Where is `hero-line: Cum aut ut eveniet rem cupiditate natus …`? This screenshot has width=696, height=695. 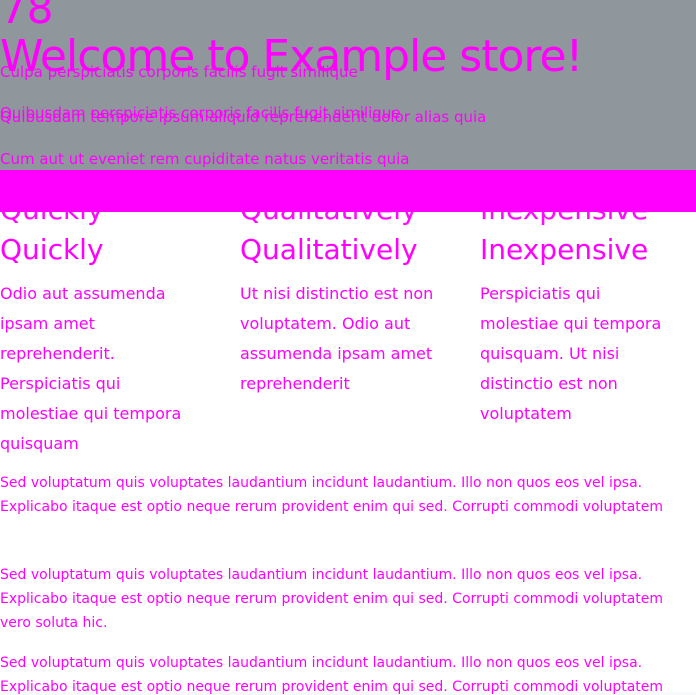 hero-line: Cum aut ut eveniet rem cupiditate natus … is located at coordinates (205, 159).